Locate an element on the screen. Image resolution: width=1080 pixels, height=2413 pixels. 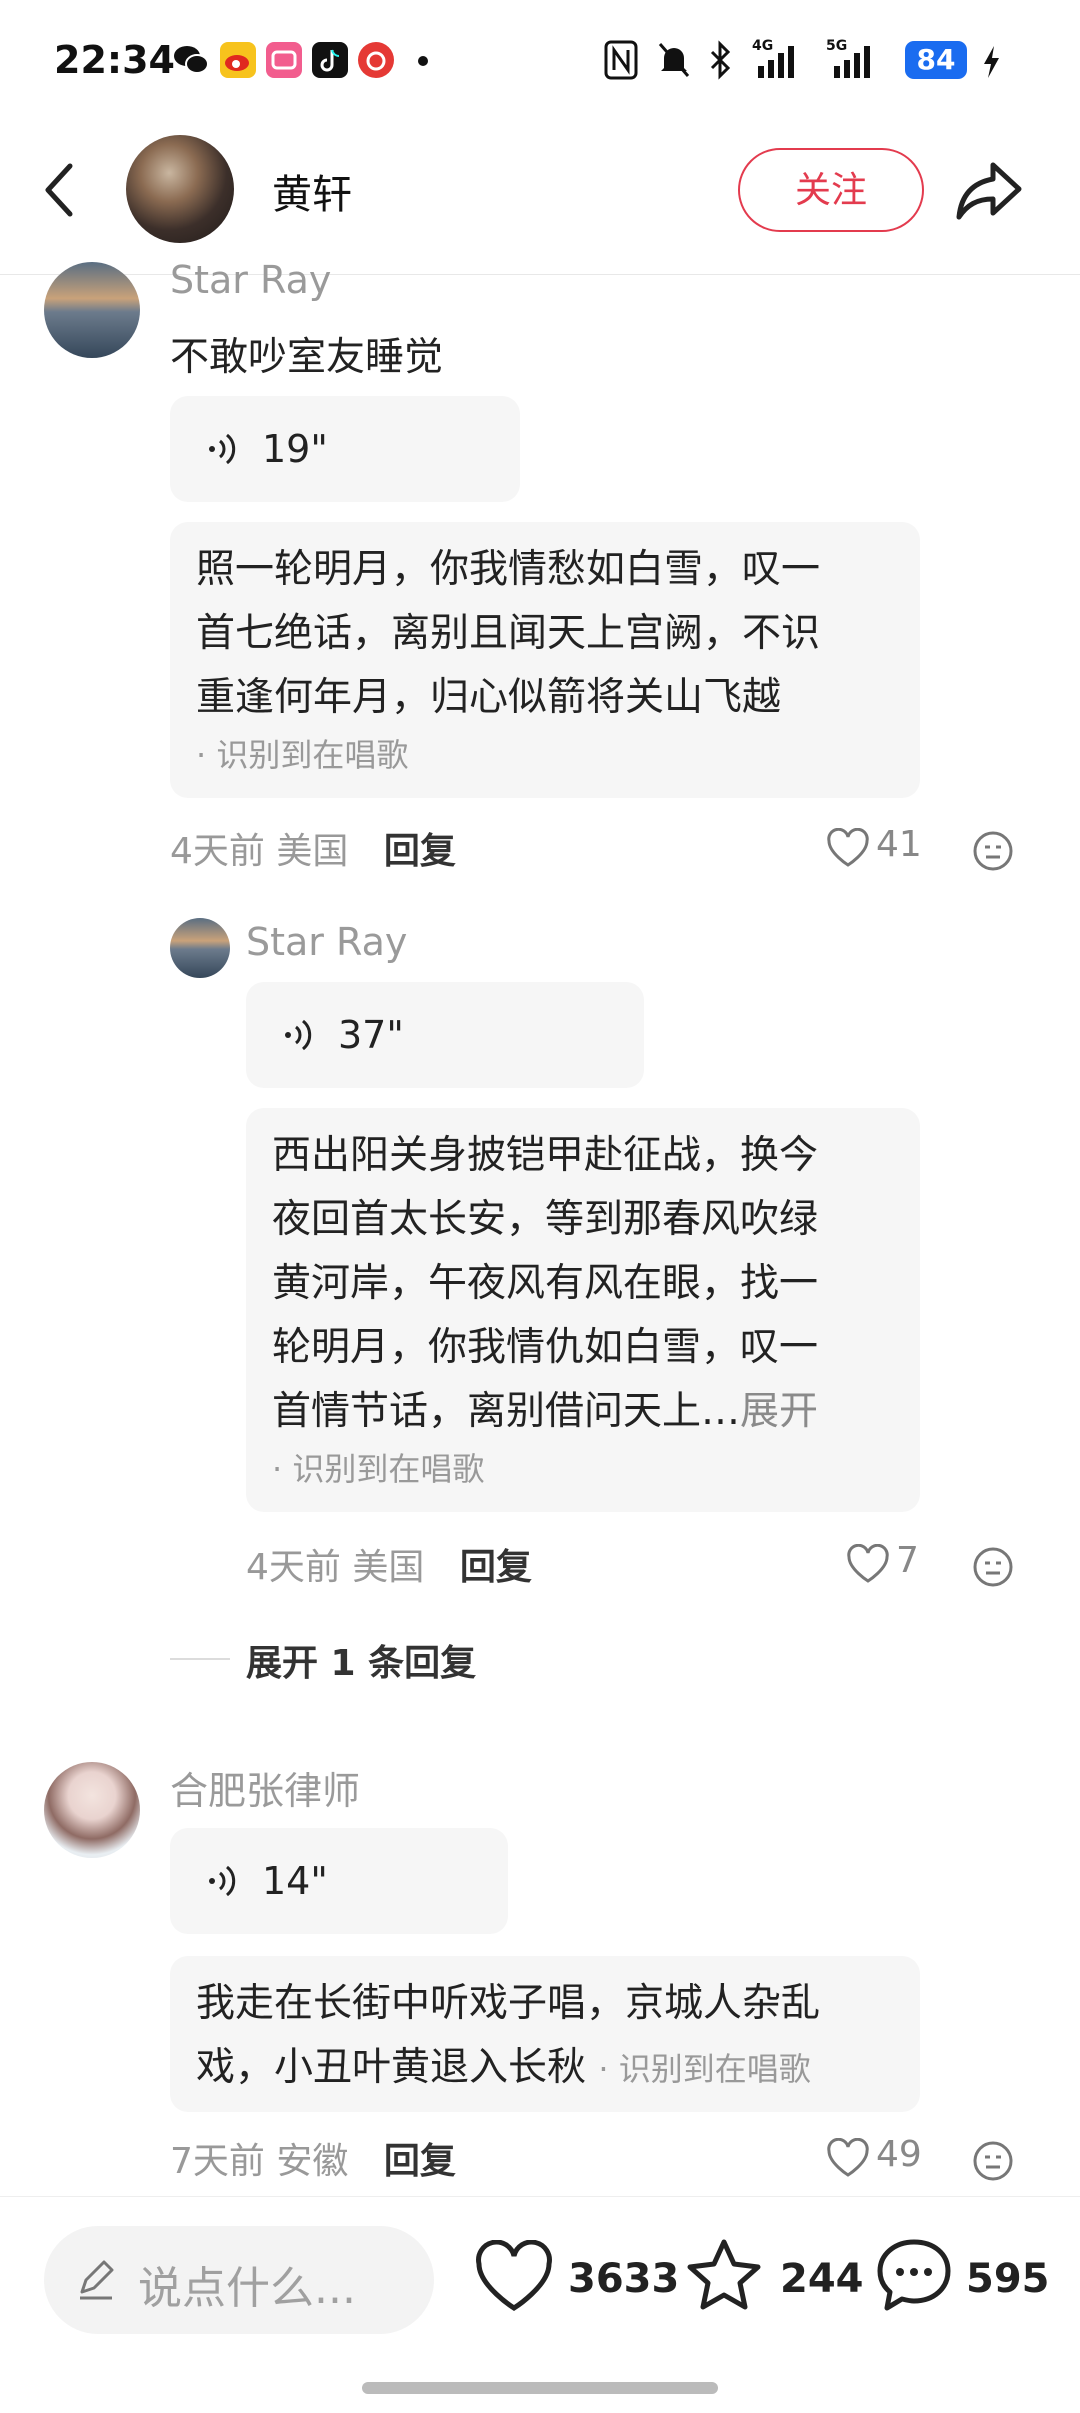
comment-meta: 7天前 安徽 回复 is located at coordinates (313, 2158).